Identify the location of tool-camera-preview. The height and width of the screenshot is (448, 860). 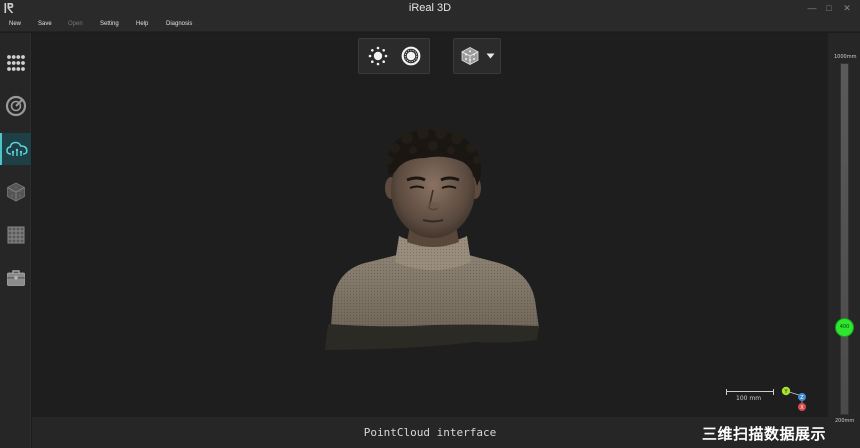
(15, 63).